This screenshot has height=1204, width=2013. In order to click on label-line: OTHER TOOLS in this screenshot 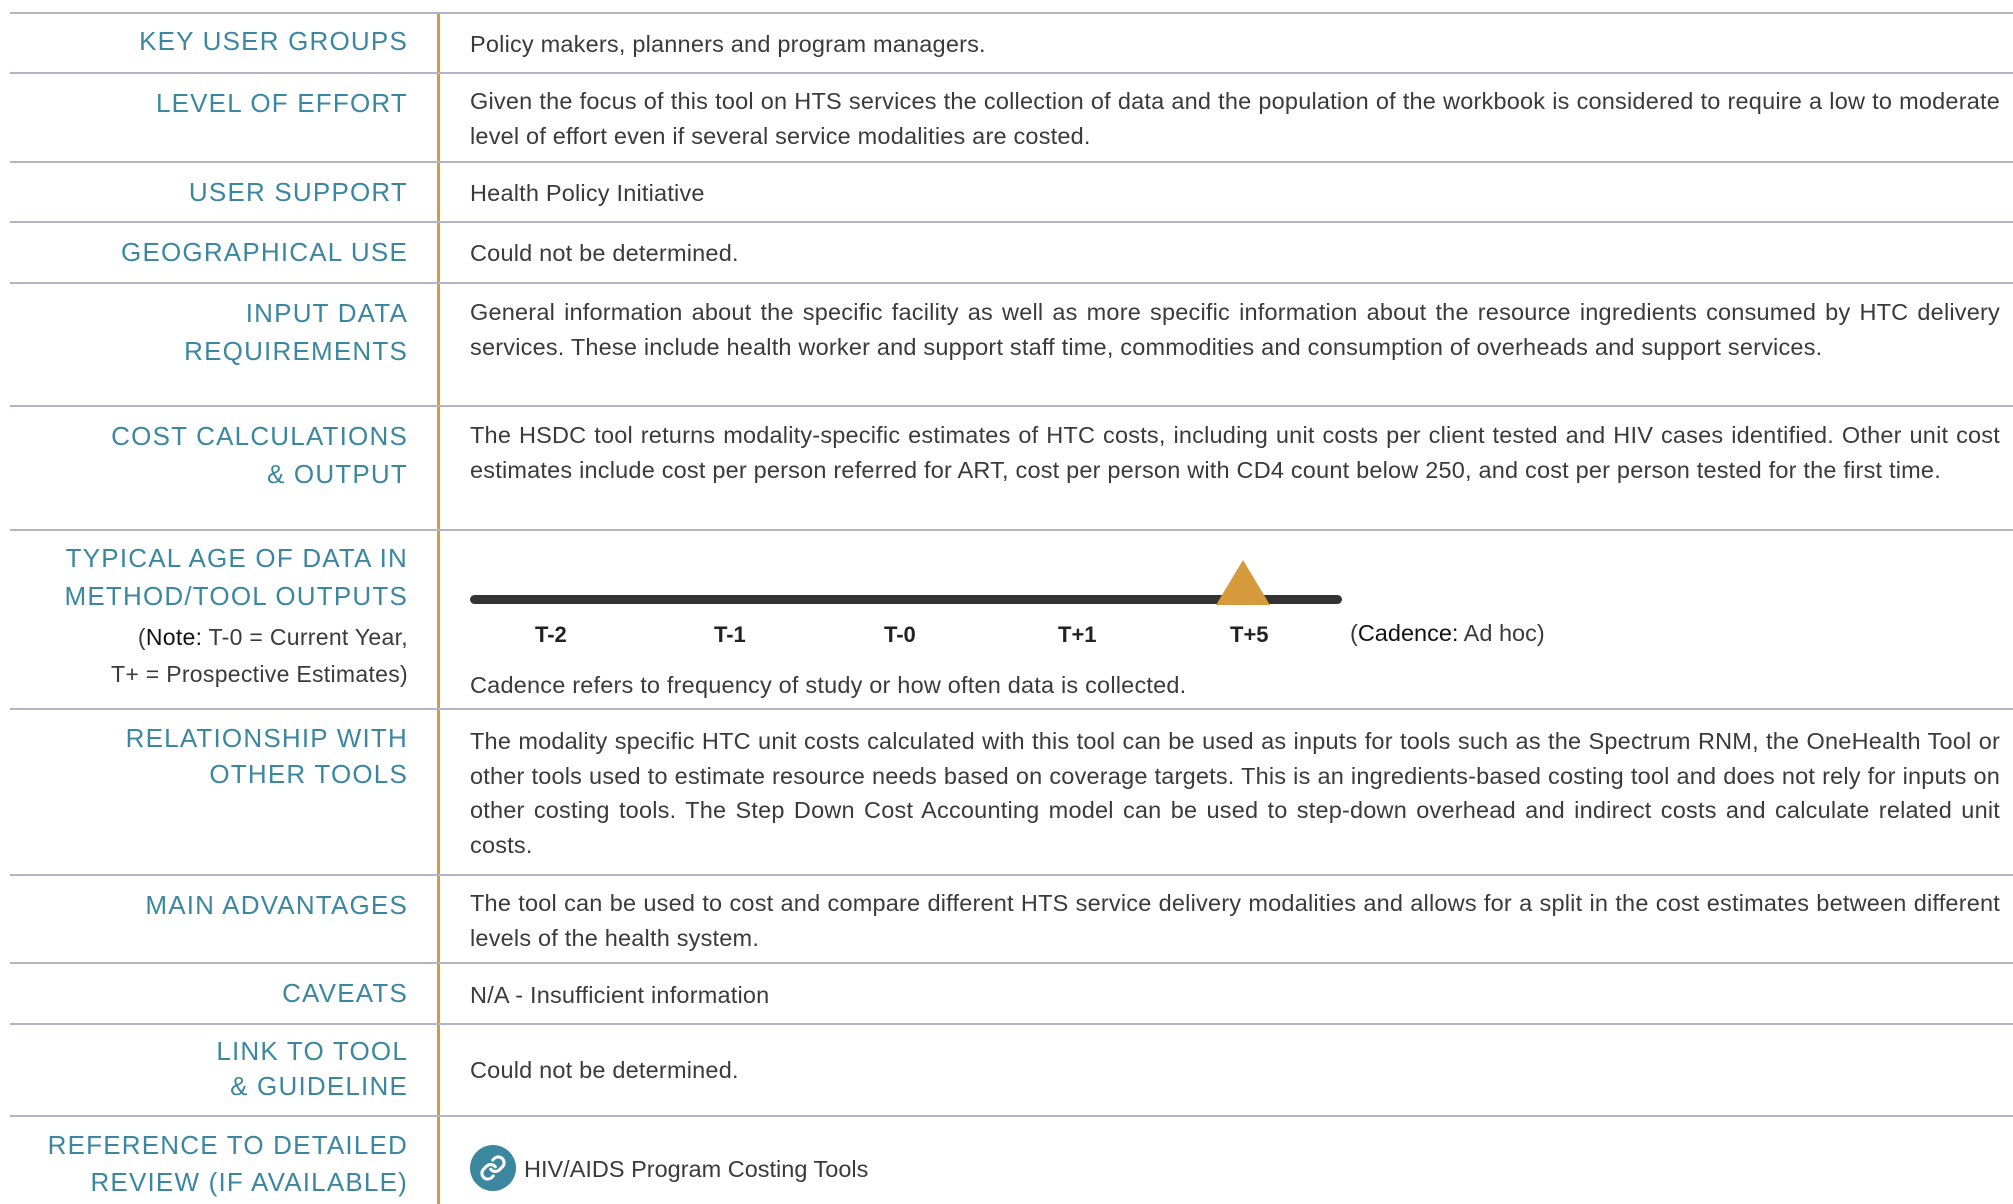, I will do `click(308, 774)`.